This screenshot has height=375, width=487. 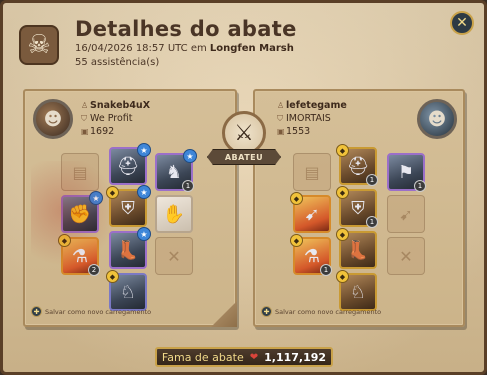 I want to click on victim-save-label: Salvar como novo carregamento, so click(x=328, y=311).